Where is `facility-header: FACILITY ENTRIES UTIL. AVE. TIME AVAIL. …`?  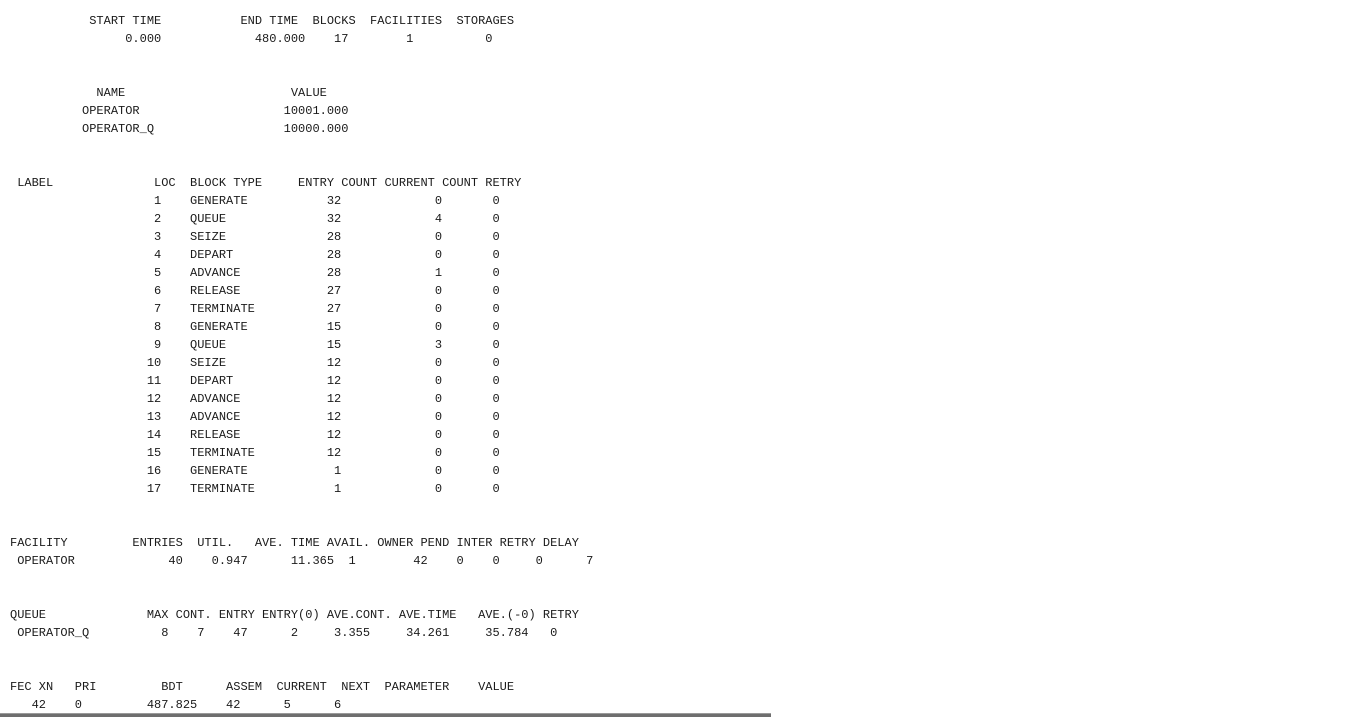 facility-header: FACILITY ENTRIES UTIL. AVE. TIME AVAIL. … is located at coordinates (294, 543).